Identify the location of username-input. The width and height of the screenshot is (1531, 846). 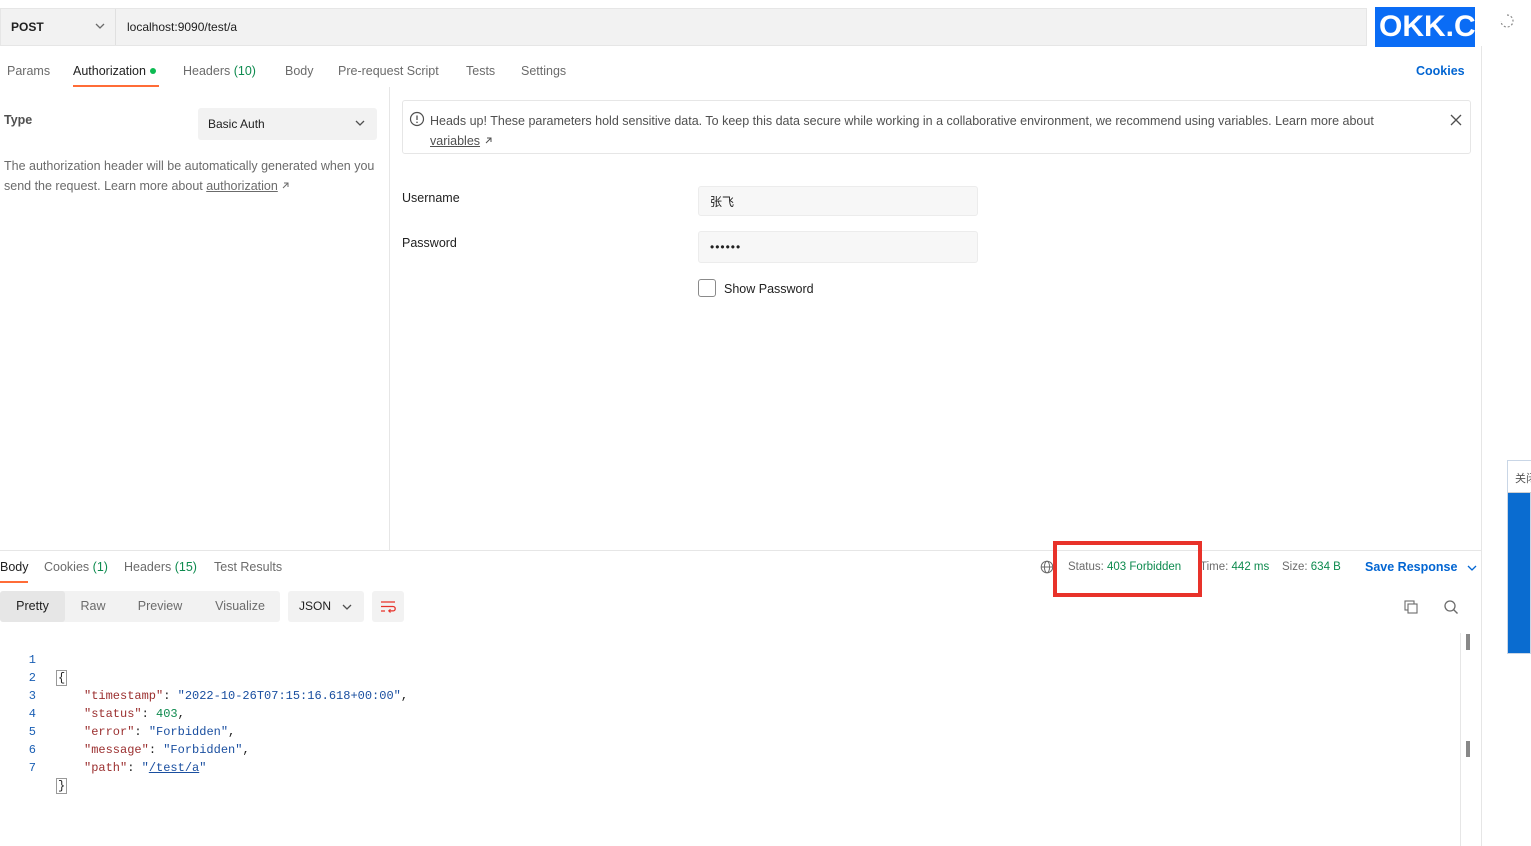
(838, 201).